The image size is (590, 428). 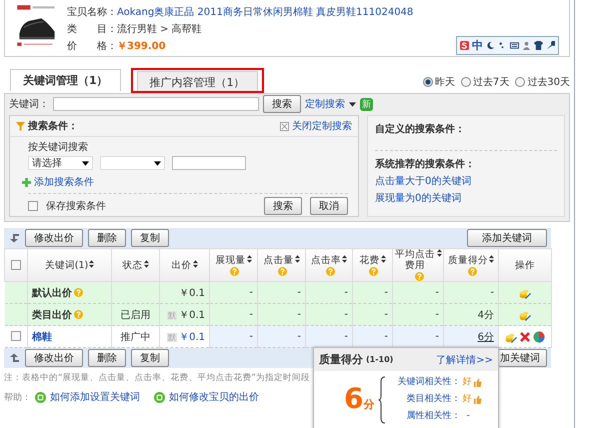 I want to click on moon-icon, so click(x=490, y=45).